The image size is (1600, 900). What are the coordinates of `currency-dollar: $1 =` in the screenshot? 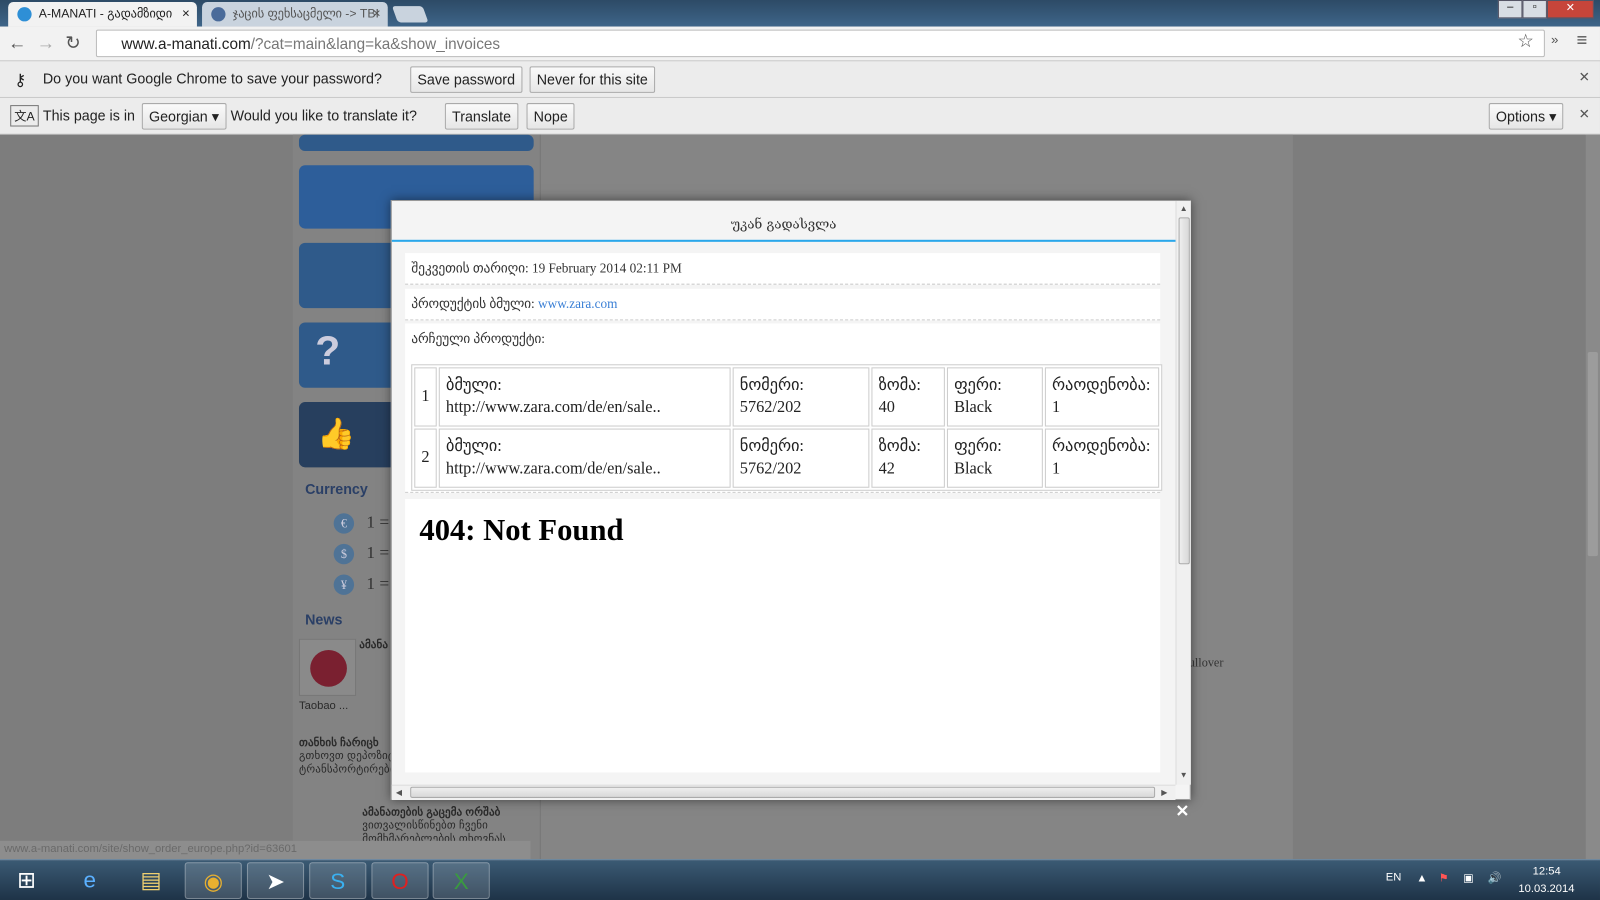 It's located at (361, 554).